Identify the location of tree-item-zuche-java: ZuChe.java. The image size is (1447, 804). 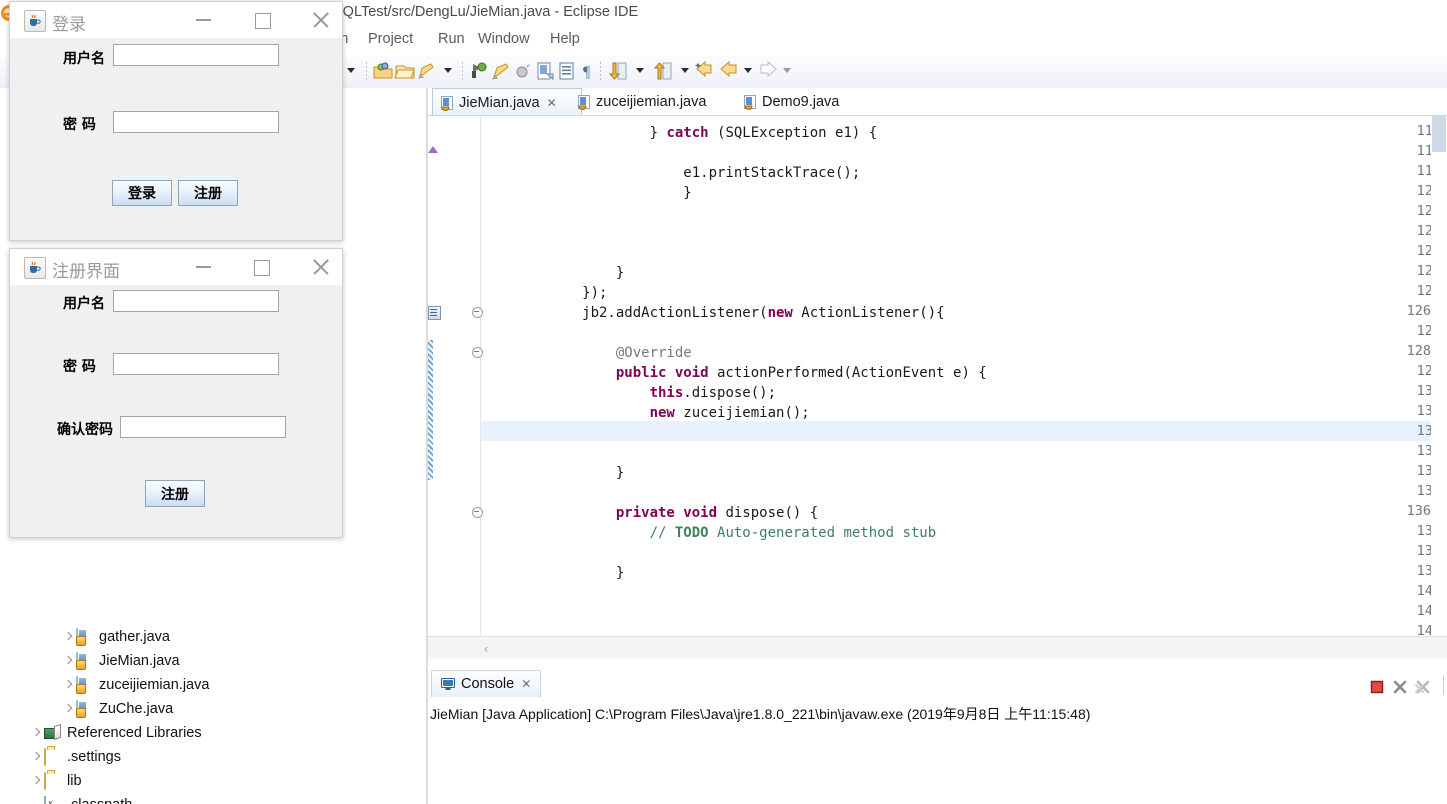
(116, 709).